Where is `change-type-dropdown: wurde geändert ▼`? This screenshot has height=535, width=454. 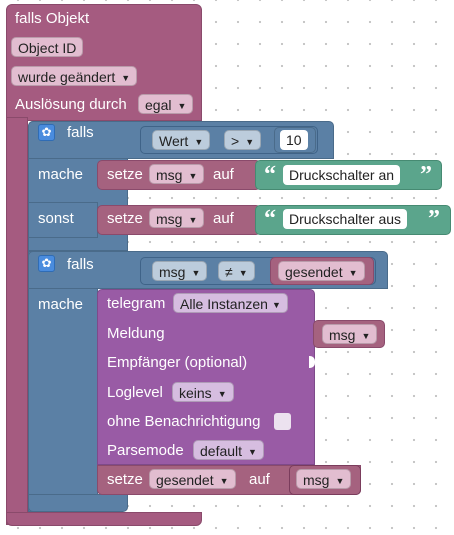 change-type-dropdown: wurde geändert ▼ is located at coordinates (74, 76).